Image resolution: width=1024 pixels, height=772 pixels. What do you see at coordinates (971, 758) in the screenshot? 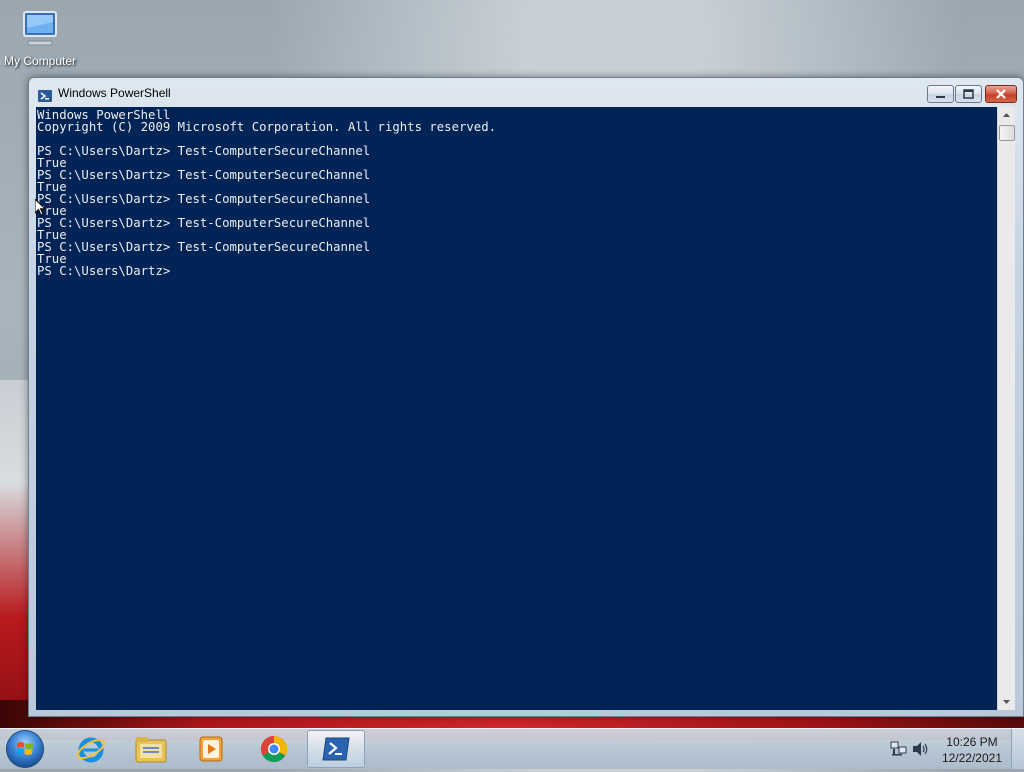
I see `clock-date: 12/22/2021` at bounding box center [971, 758].